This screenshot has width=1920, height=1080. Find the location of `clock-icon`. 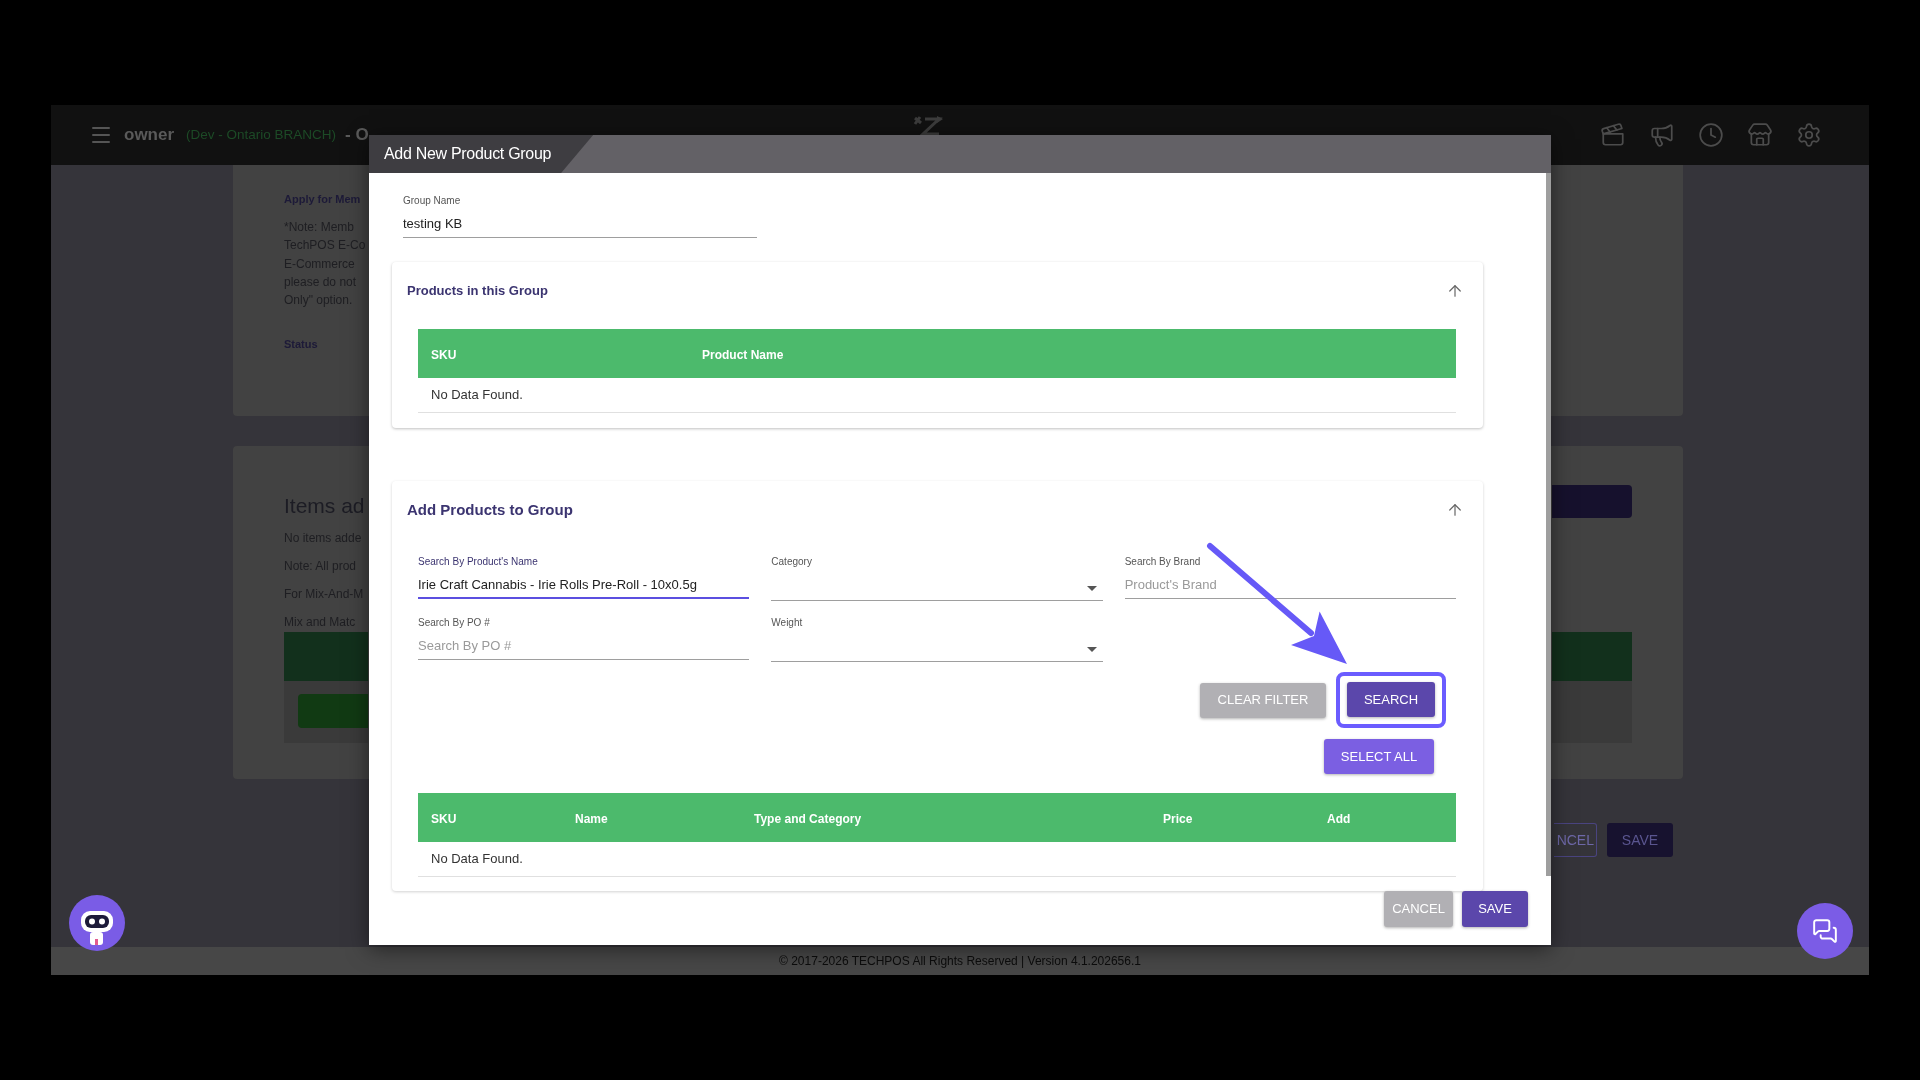

clock-icon is located at coordinates (1711, 135).